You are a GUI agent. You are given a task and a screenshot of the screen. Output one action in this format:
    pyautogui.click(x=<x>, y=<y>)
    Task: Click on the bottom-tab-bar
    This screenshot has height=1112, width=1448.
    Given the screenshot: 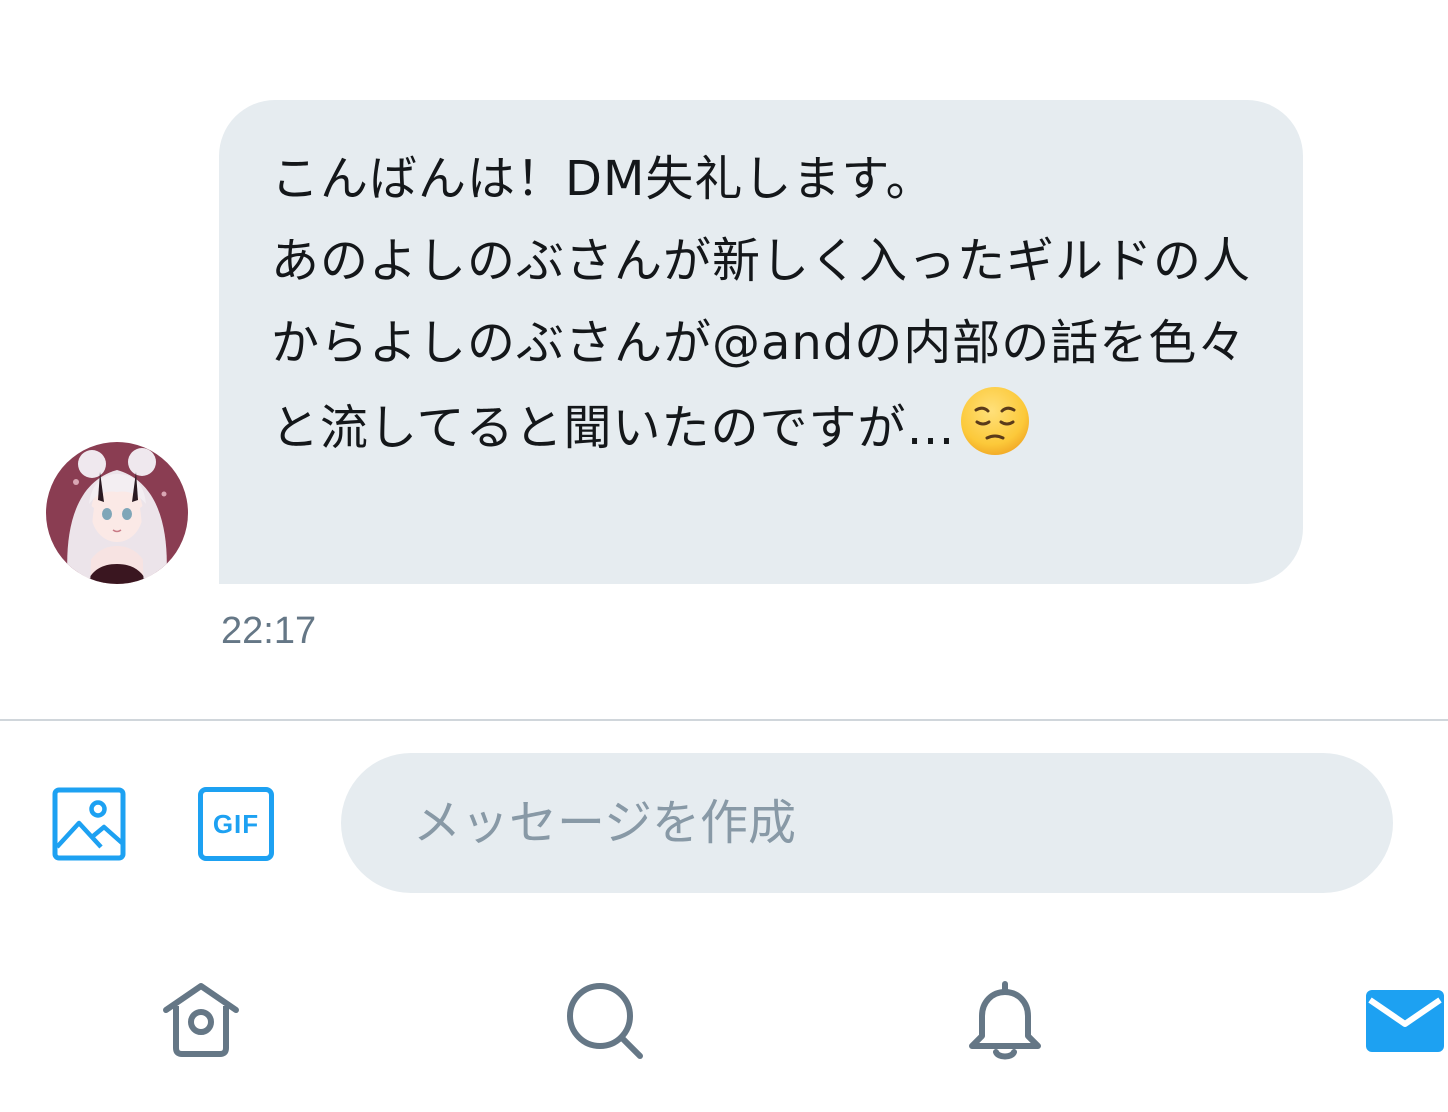 What is the action you would take?
    pyautogui.click(x=724, y=1036)
    